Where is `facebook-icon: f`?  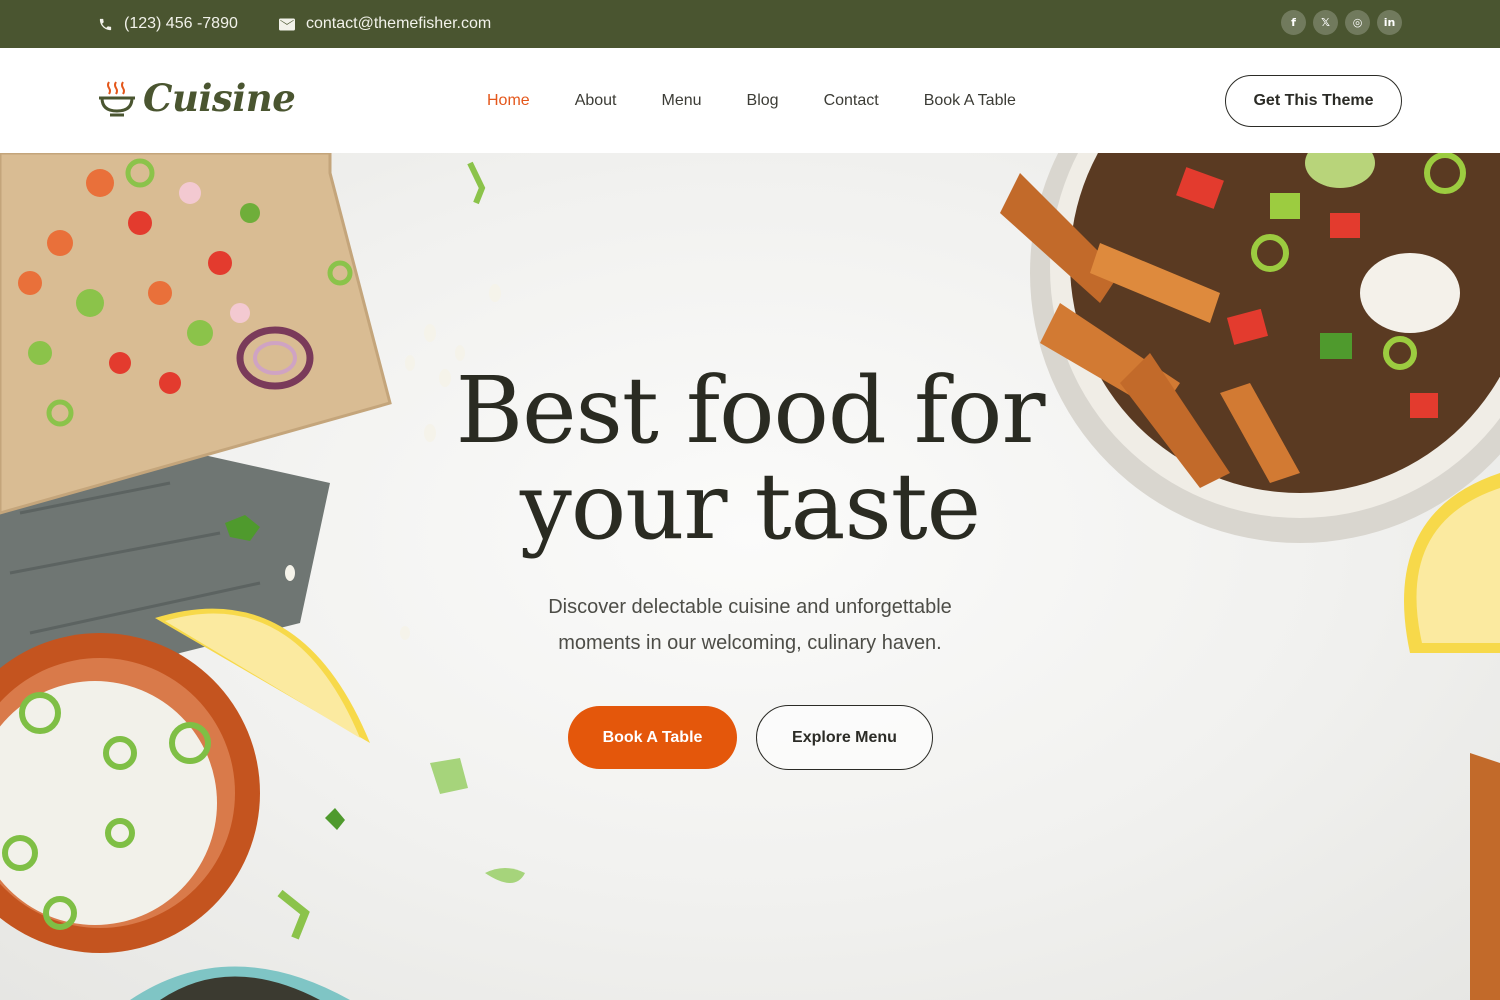 facebook-icon: f is located at coordinates (1293, 22).